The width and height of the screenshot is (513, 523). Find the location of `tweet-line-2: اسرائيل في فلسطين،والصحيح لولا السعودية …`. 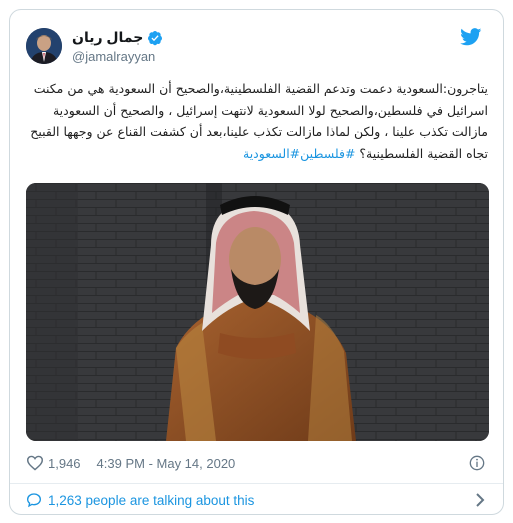

tweet-line-2: اسرائيل في فلسطين،والصحيح لولا السعودية … is located at coordinates (270, 110).